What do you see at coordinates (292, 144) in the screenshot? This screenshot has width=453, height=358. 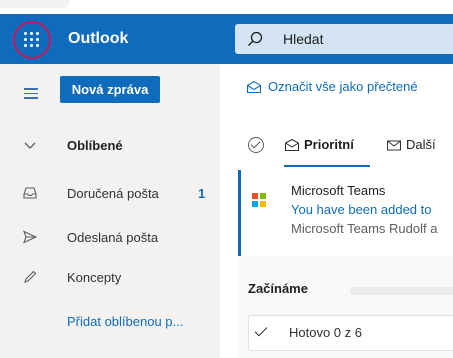 I see `sparkle-envelope-icon` at bounding box center [292, 144].